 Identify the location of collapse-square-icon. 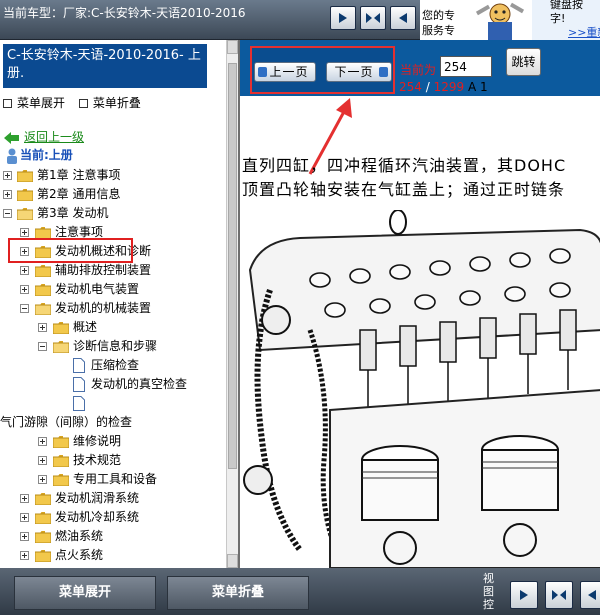
(83, 103).